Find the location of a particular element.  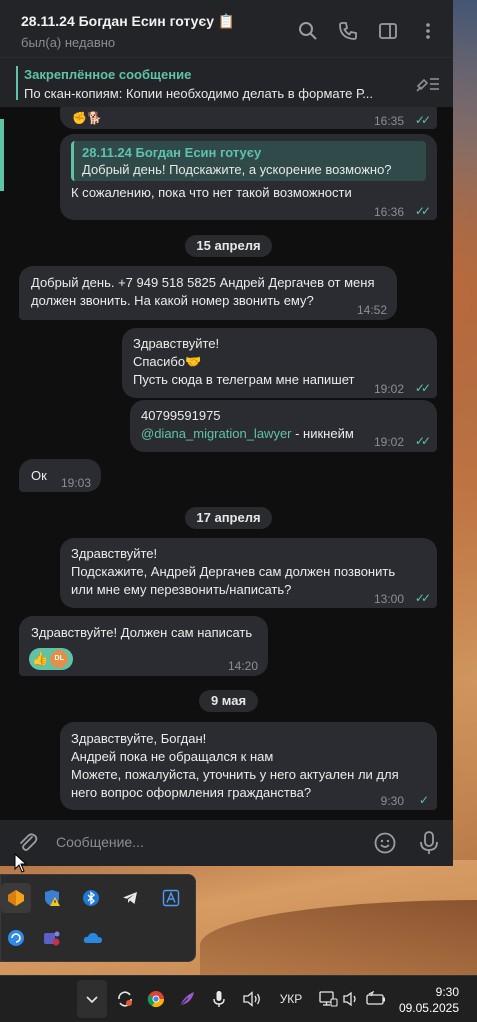

text-app-icon is located at coordinates (171, 898).